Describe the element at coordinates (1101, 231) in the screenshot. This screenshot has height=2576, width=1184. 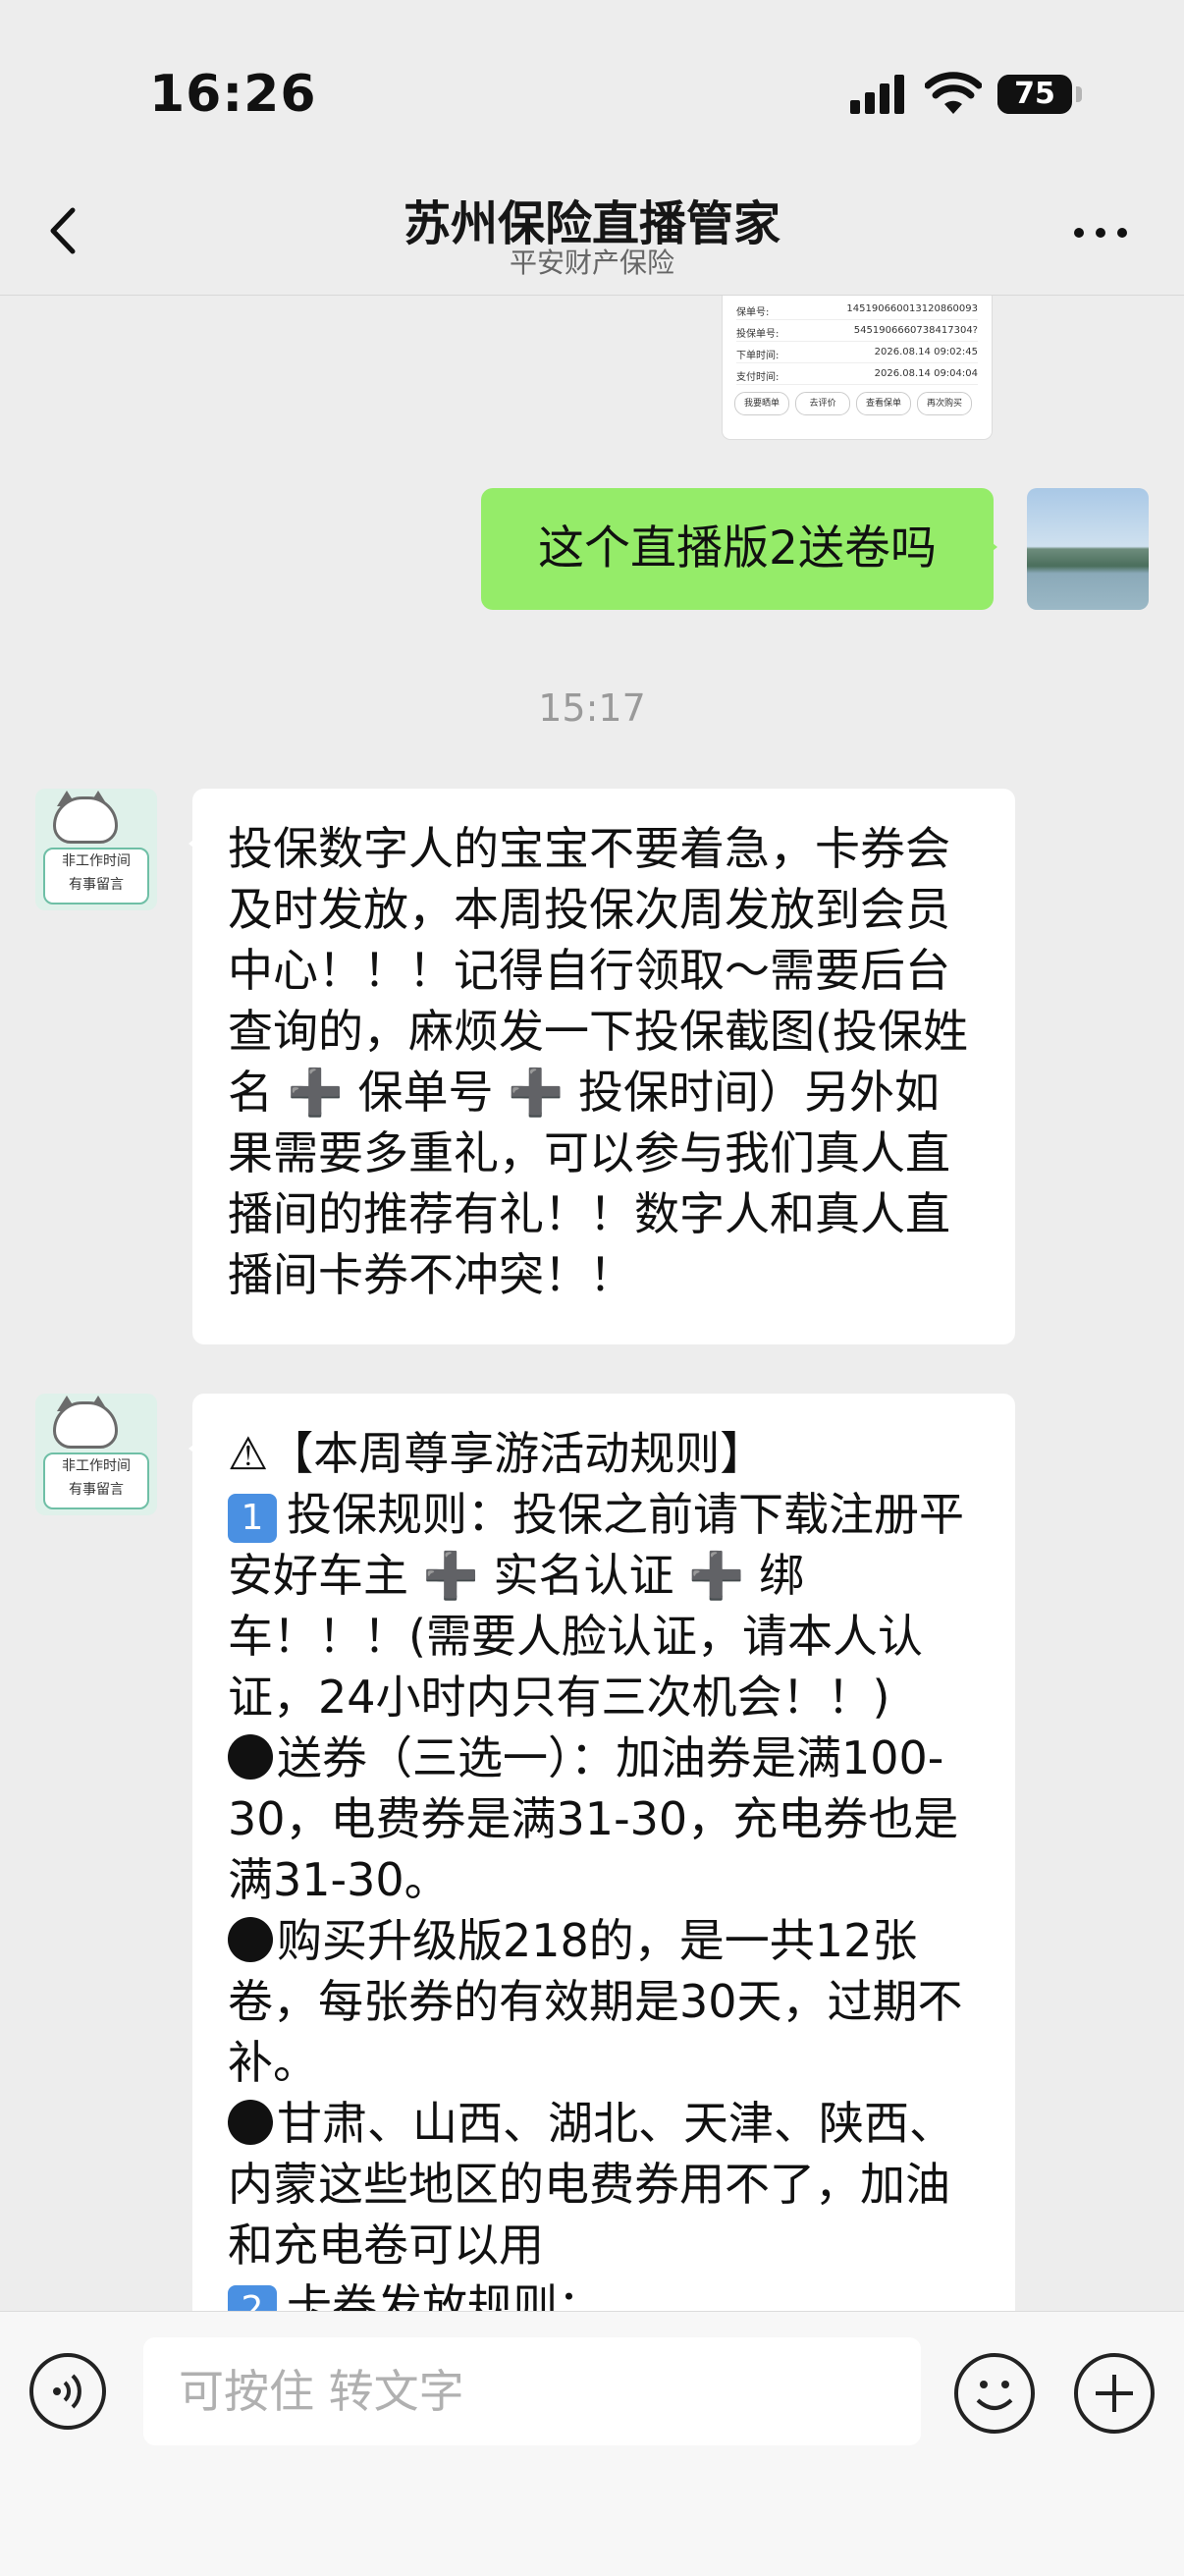
I see `more-icon` at that location.